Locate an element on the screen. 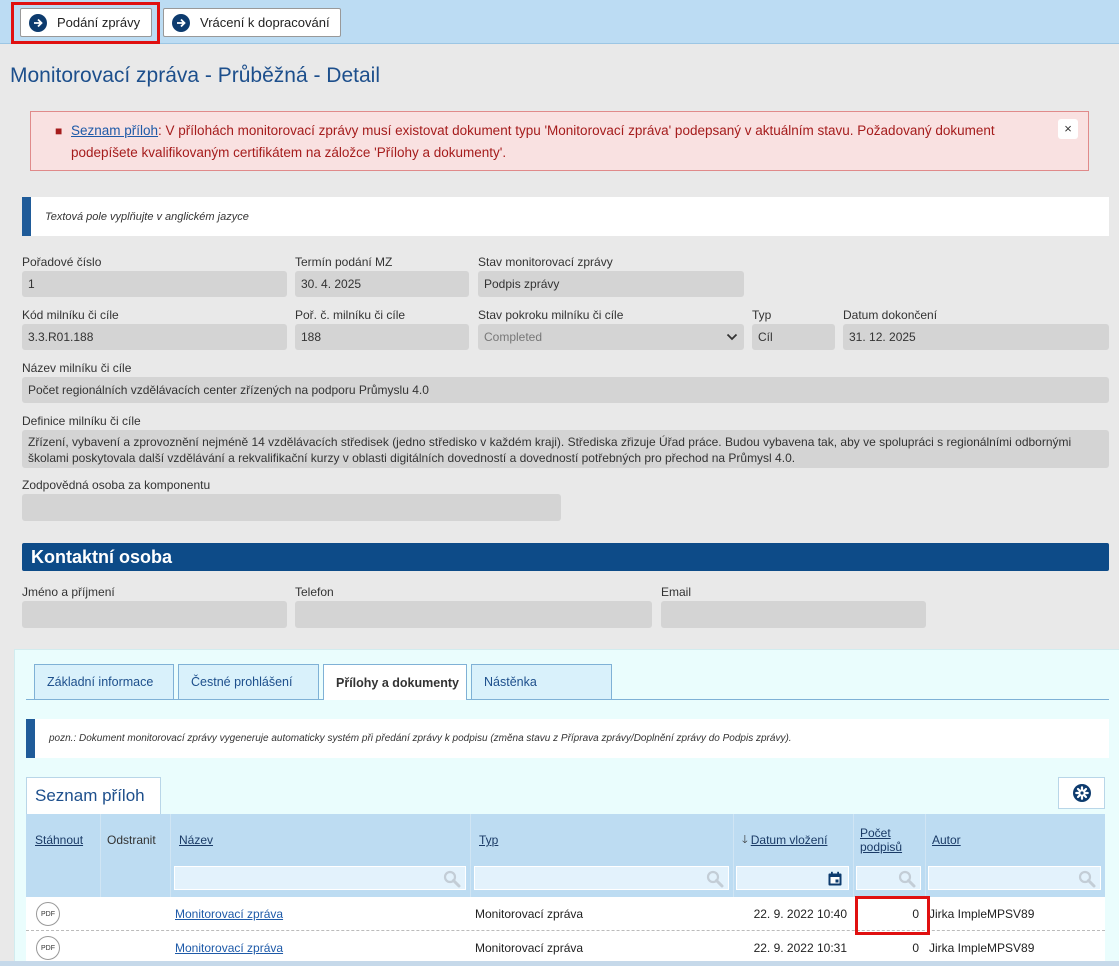 The image size is (1119, 966). tab-divider is located at coordinates (567, 699).